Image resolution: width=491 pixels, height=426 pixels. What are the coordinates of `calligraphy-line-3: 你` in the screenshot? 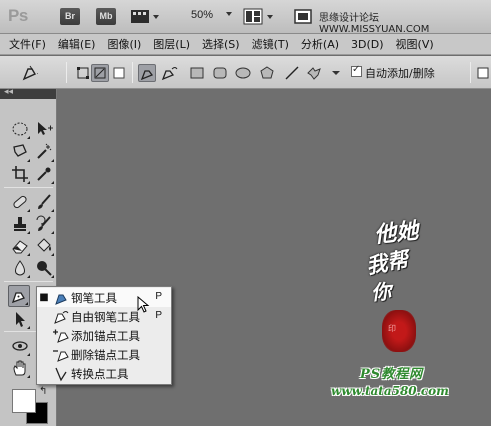 It's located at (381, 292).